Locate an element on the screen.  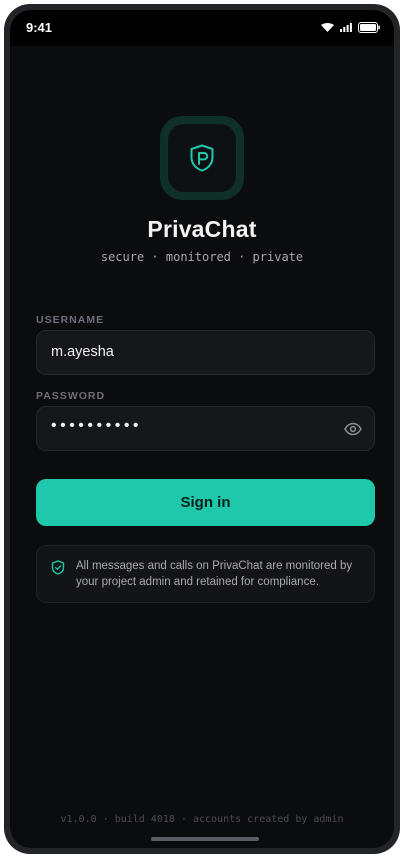
password-value: •••••••••• is located at coordinates (97, 425).